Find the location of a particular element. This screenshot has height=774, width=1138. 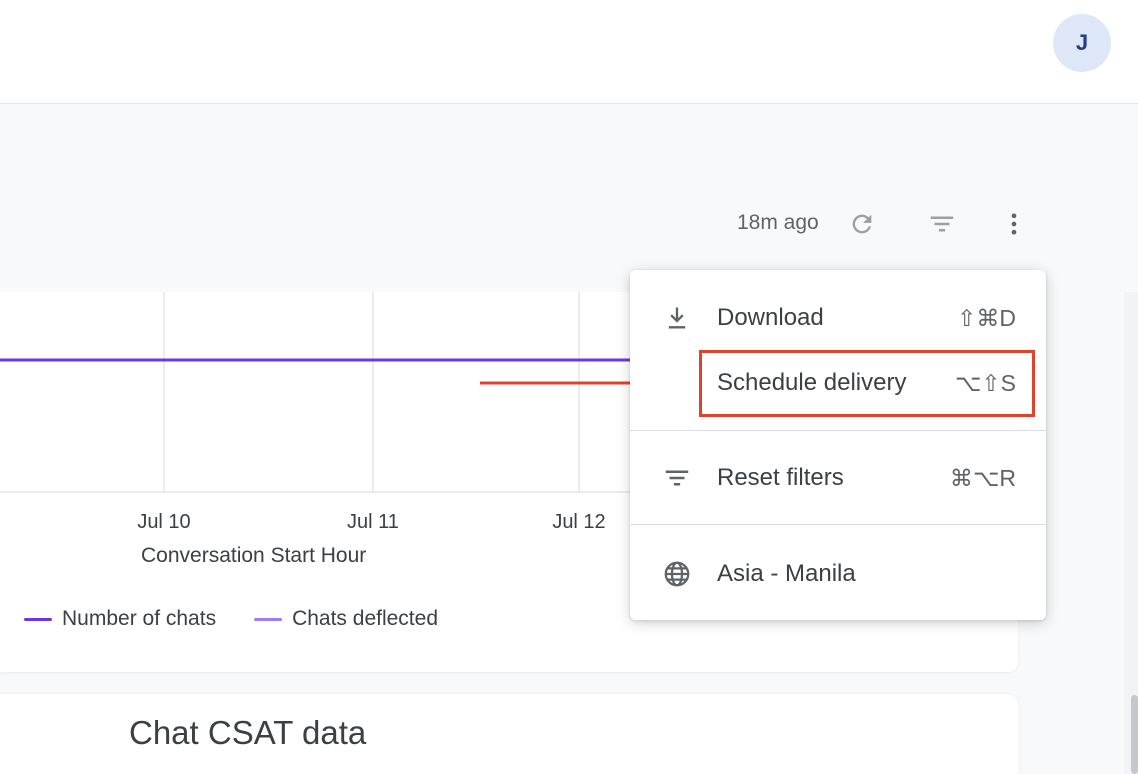

filter-icon-wrap is located at coordinates (677, 478).